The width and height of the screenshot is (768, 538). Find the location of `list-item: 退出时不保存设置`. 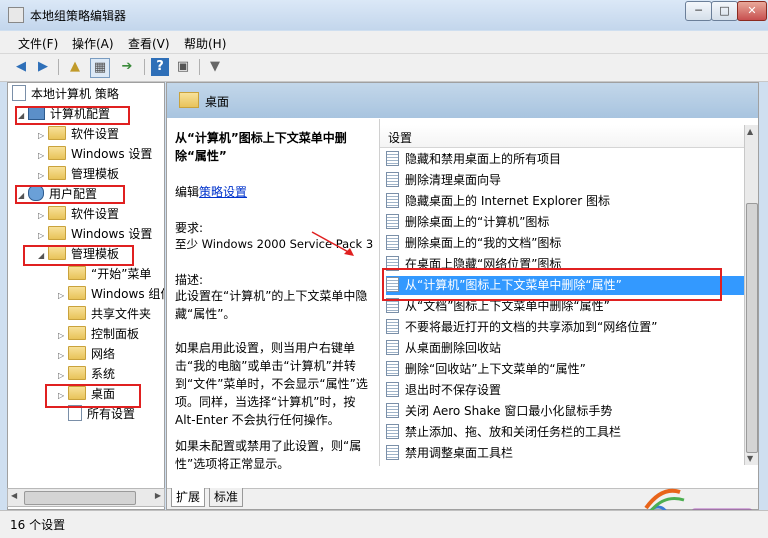

list-item: 退出时不保存设置 is located at coordinates (565, 390).